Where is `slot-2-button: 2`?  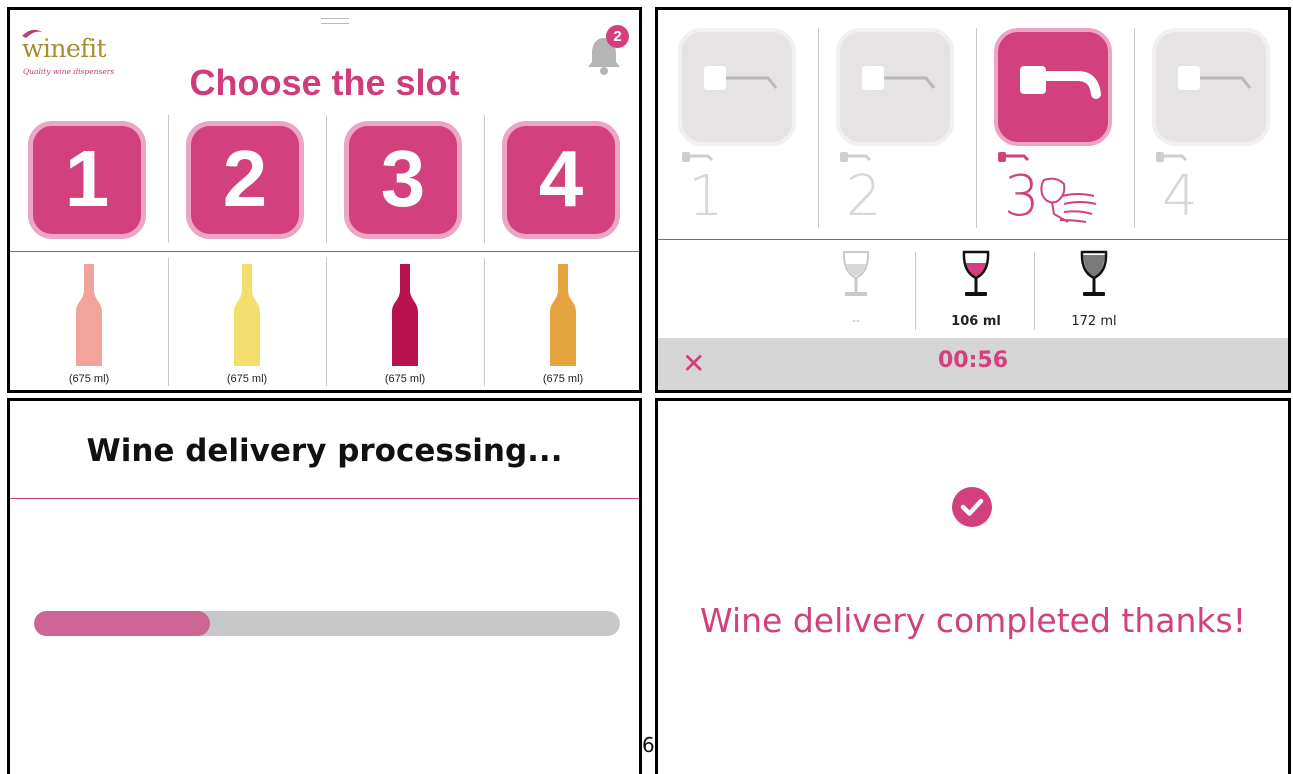 slot-2-button: 2 is located at coordinates (245, 180).